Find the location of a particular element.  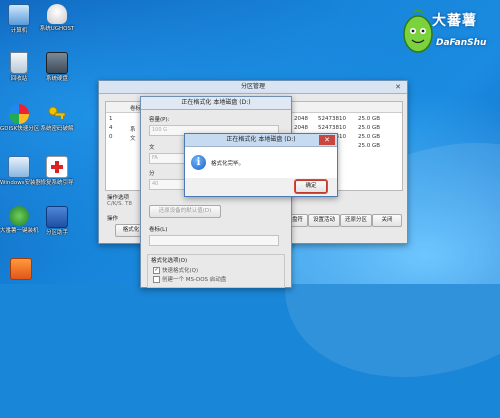

key-icon is located at coordinates (57, 114).